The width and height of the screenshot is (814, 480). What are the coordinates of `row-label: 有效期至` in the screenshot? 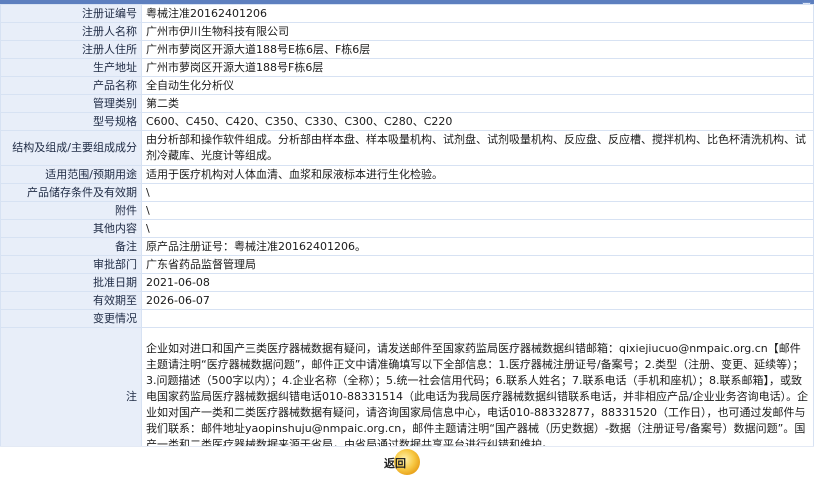 It's located at (71, 300).